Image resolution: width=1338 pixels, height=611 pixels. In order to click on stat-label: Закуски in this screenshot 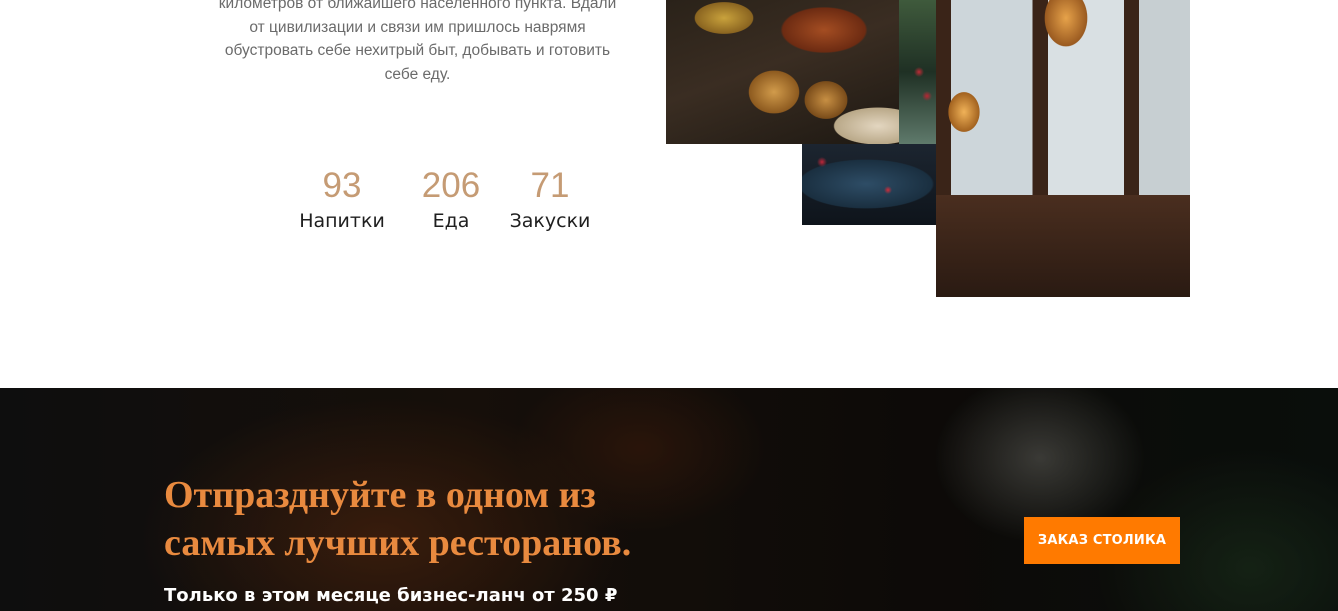, I will do `click(550, 221)`.